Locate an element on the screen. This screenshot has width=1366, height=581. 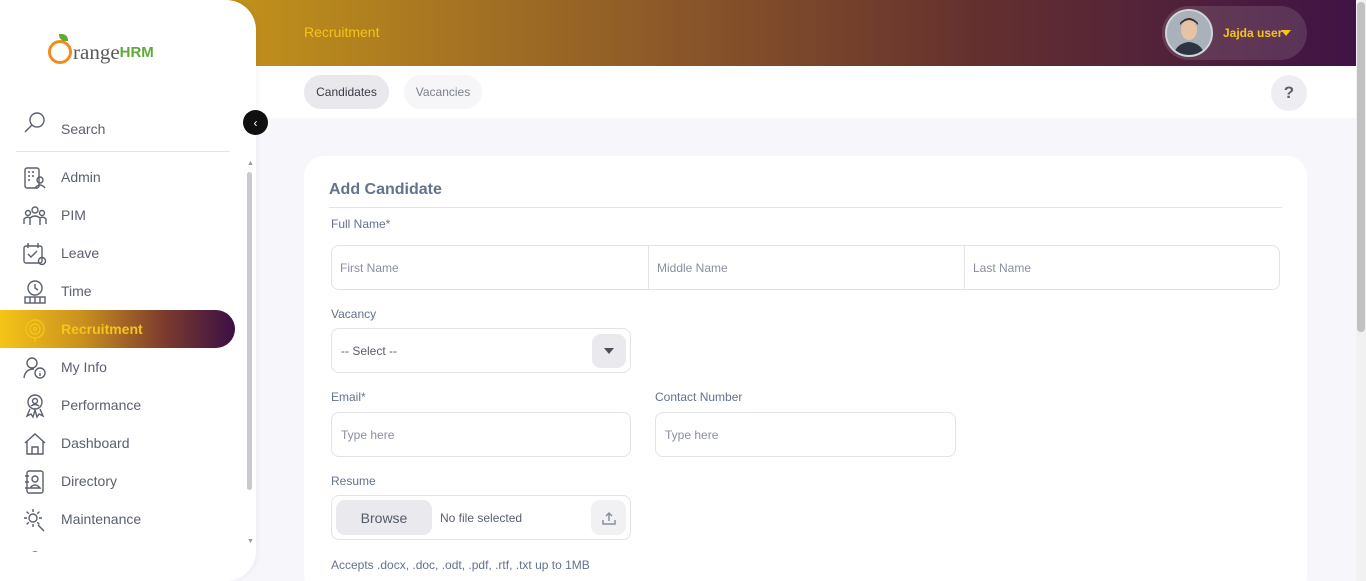
file-status: No file selected is located at coordinates (481, 518).